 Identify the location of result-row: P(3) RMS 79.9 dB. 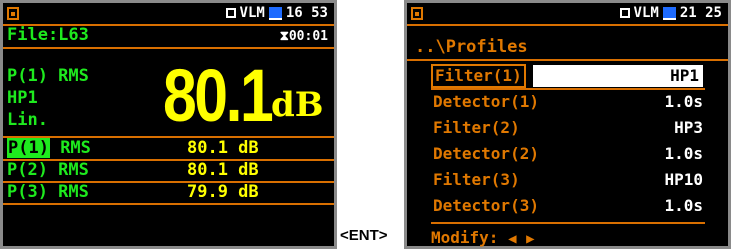
(133, 192).